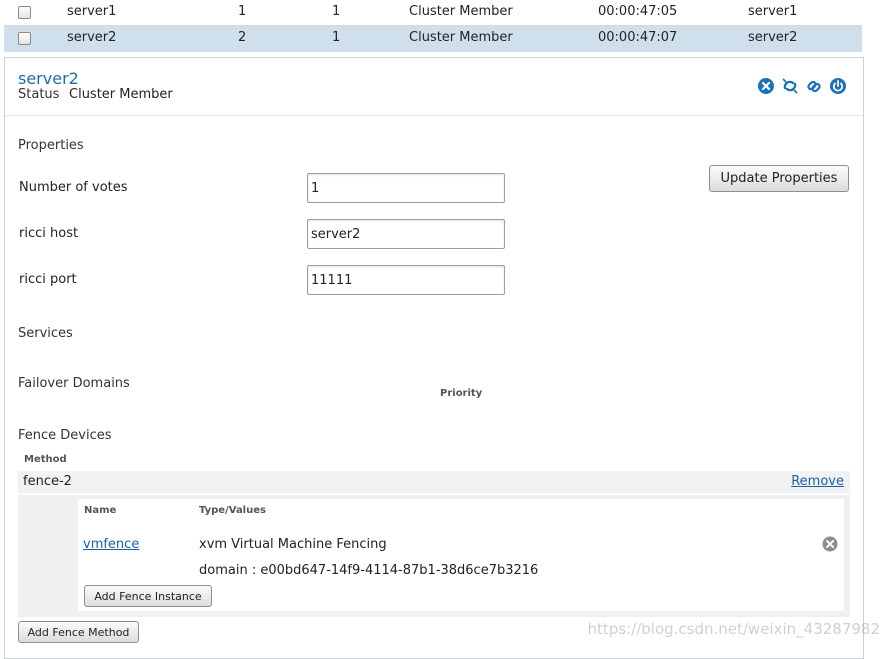 The image size is (890, 659). Describe the element at coordinates (838, 86) in the screenshot. I see `power-icon` at that location.